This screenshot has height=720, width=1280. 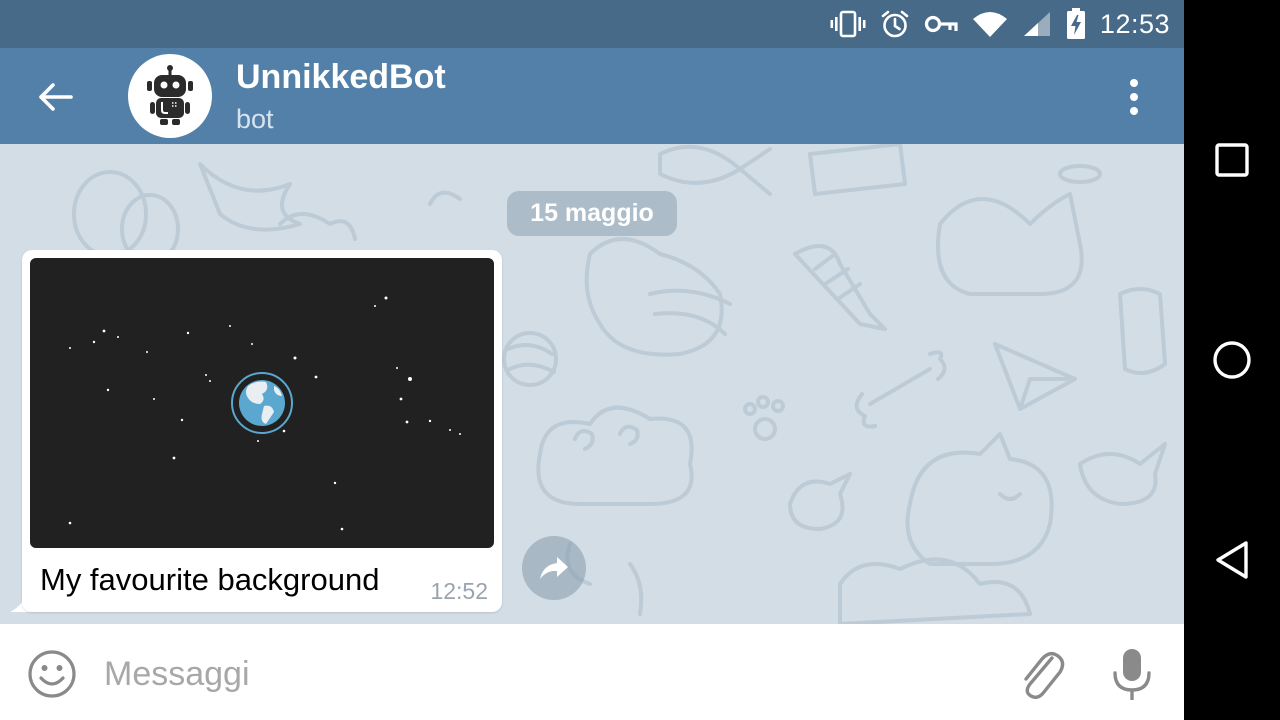 I want to click on back-arrow-icon, so click(x=56, y=97).